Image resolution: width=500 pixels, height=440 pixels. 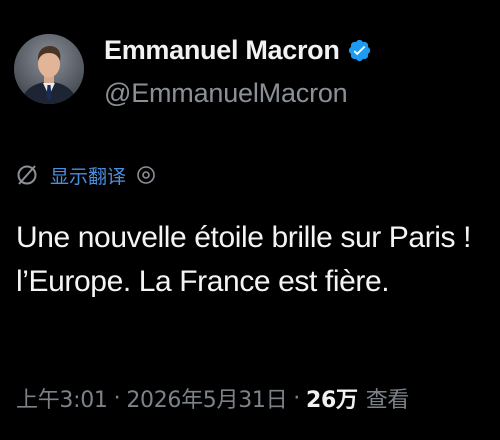 What do you see at coordinates (226, 93) in the screenshot?
I see `author-handle: @EmmanuelMacron` at bounding box center [226, 93].